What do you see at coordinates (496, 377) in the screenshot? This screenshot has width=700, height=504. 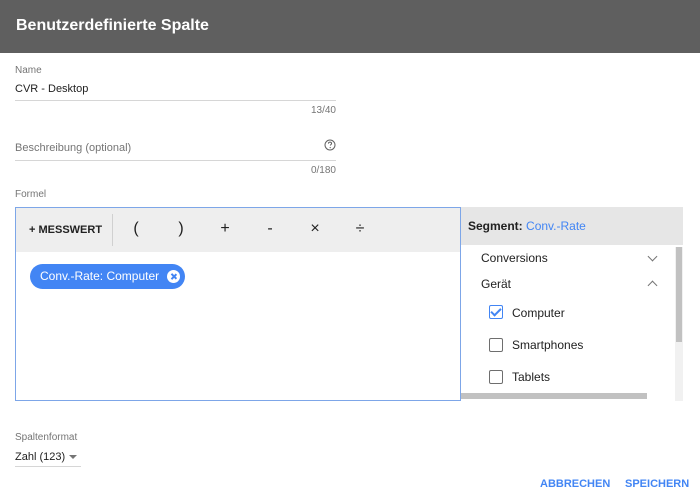 I see `checkbox-tablets` at bounding box center [496, 377].